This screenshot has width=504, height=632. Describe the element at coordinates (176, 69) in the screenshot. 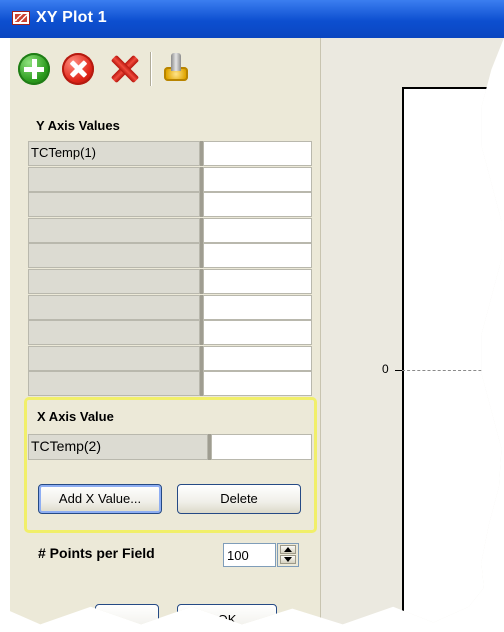

I see `settings-icon` at that location.